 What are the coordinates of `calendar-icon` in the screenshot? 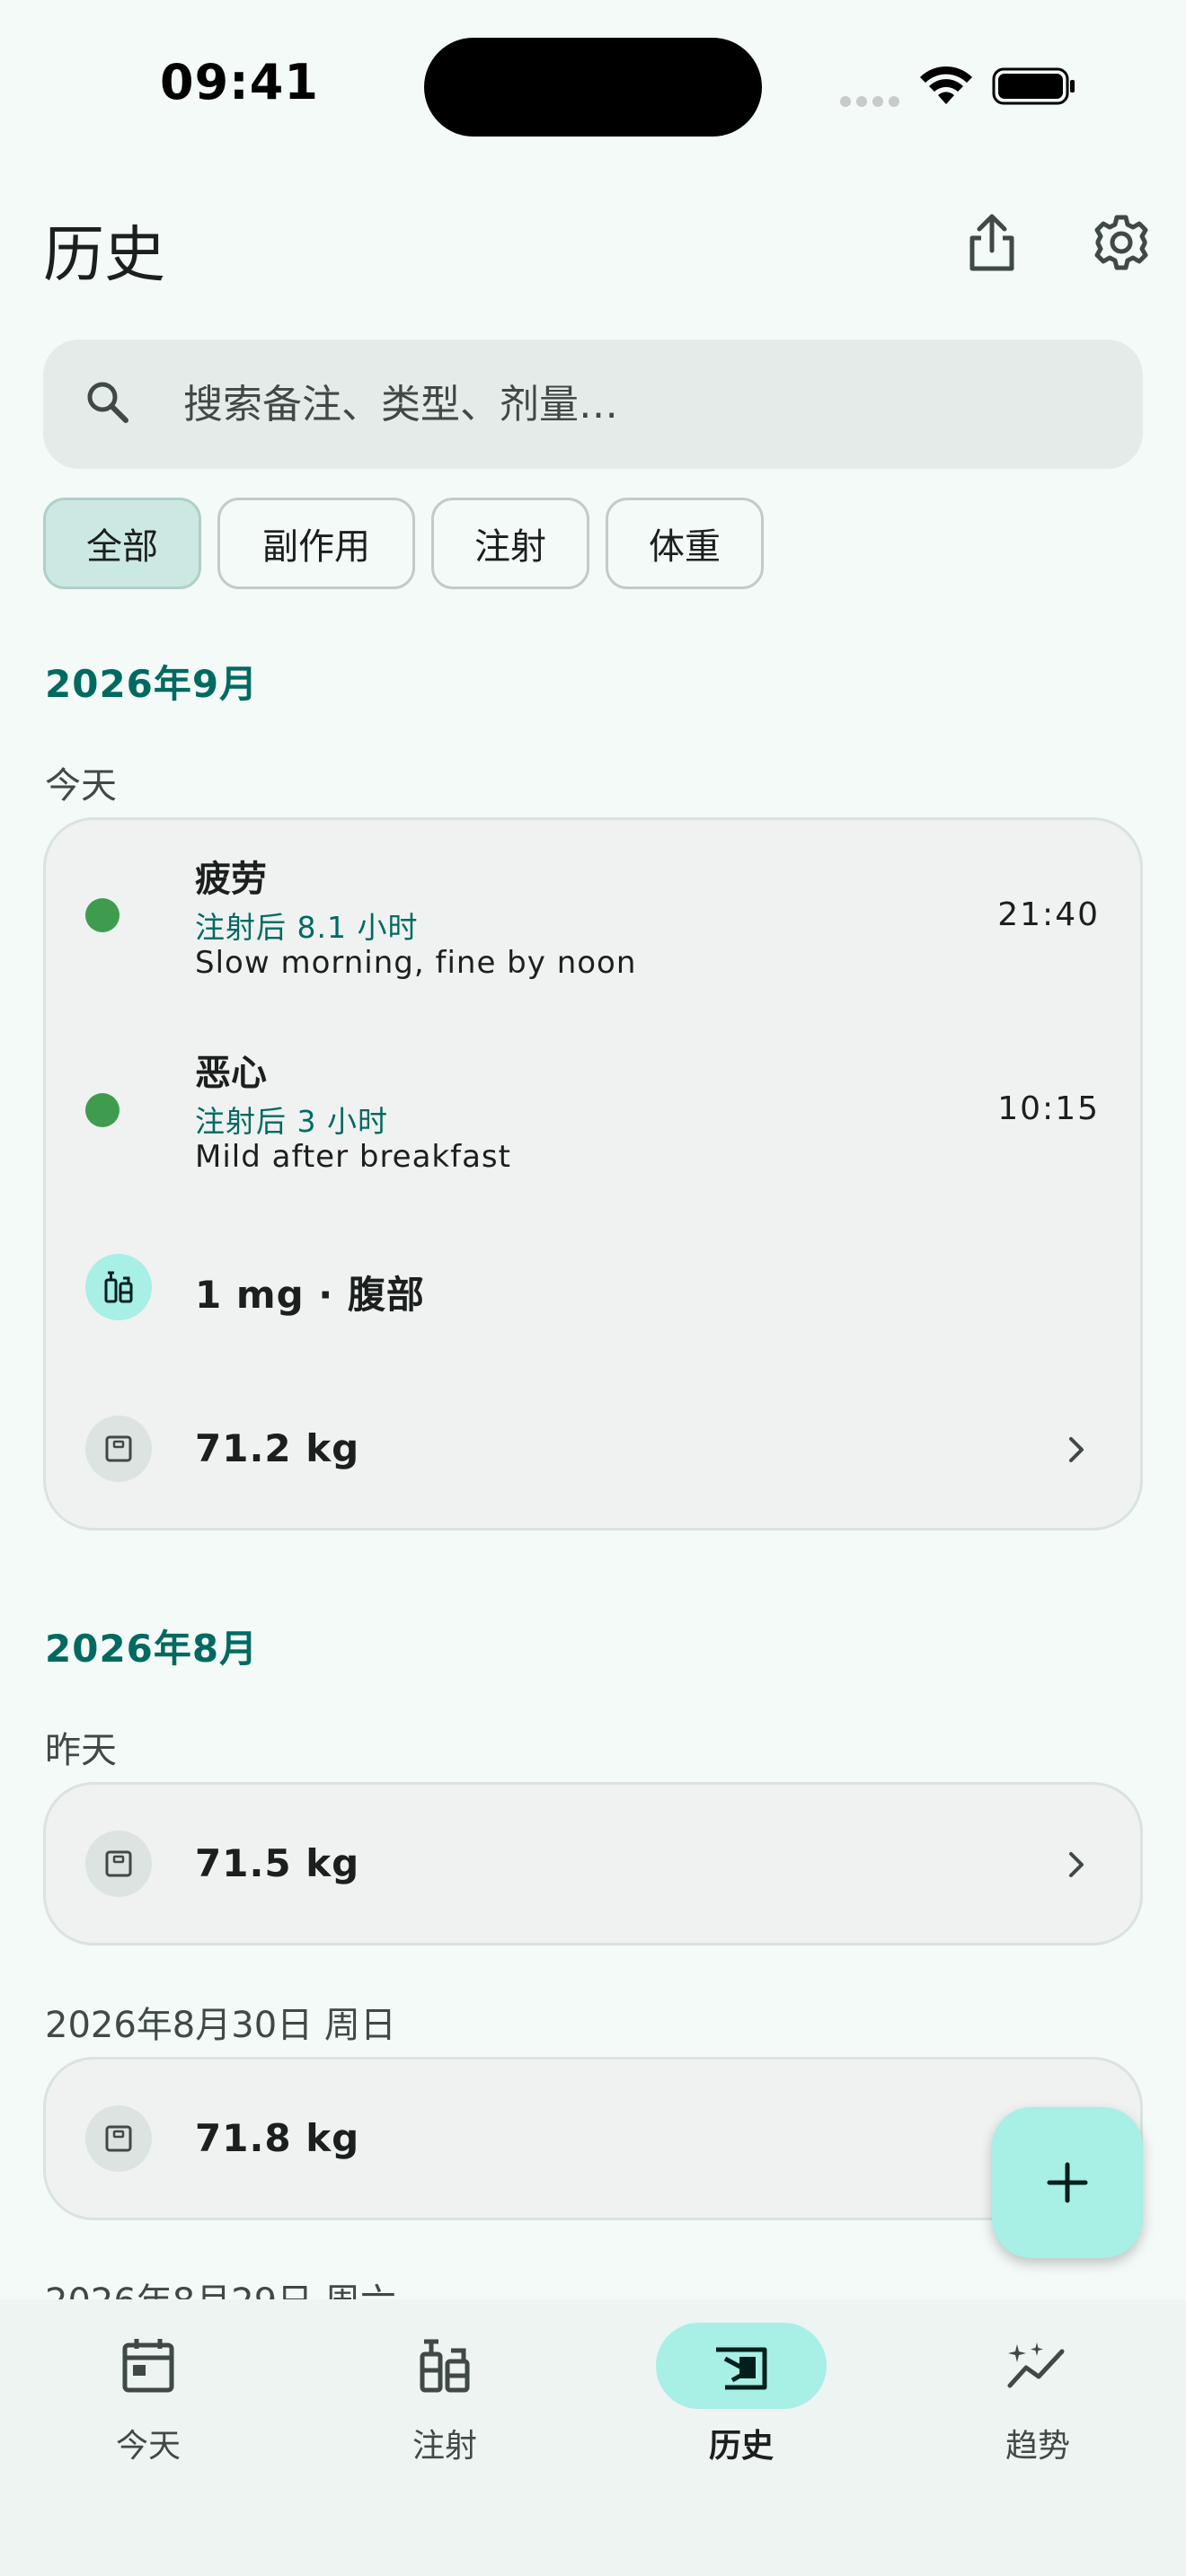 It's located at (148, 2366).